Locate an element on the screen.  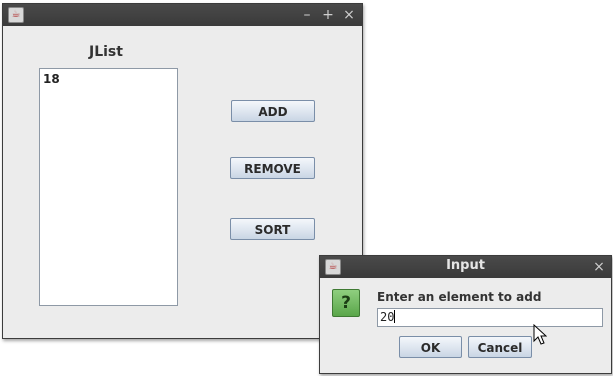
dialog-prompt: Enter an element to add is located at coordinates (459, 297).